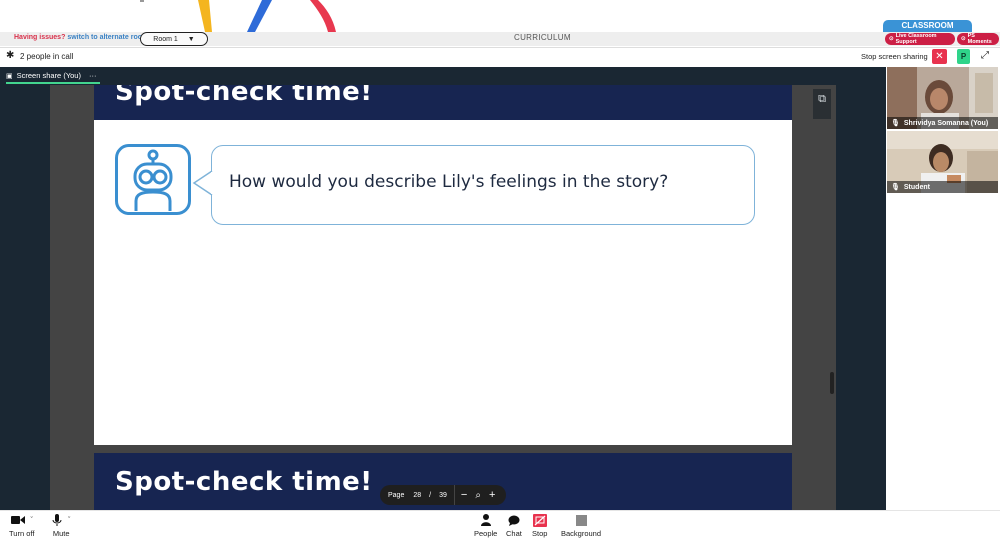 Image resolution: width=1000 pixels, height=543 pixels. What do you see at coordinates (822, 104) in the screenshot?
I see `popout-icon: ⧉` at bounding box center [822, 104].